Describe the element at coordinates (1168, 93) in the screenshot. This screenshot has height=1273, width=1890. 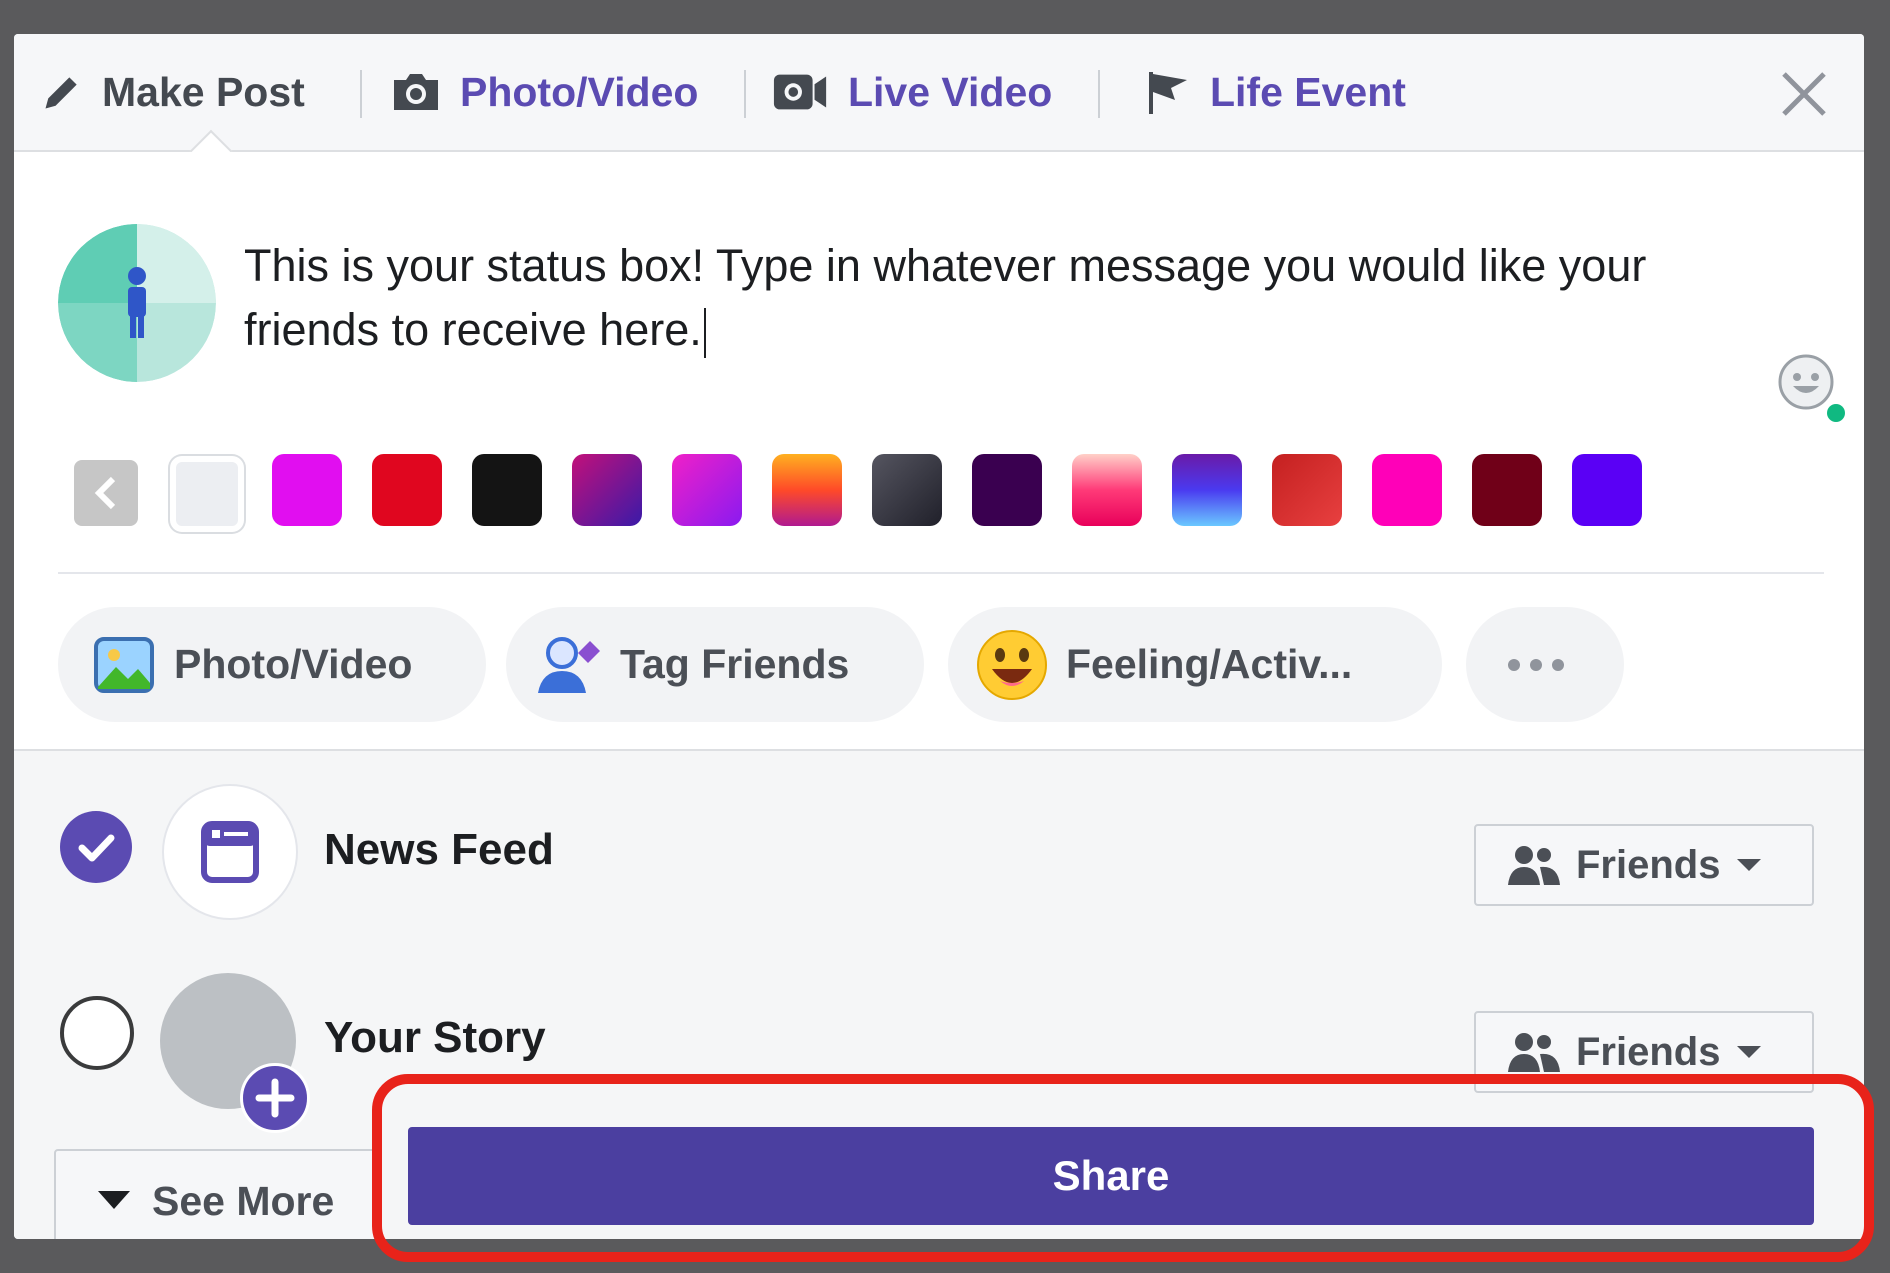
I see `flag-icon` at that location.